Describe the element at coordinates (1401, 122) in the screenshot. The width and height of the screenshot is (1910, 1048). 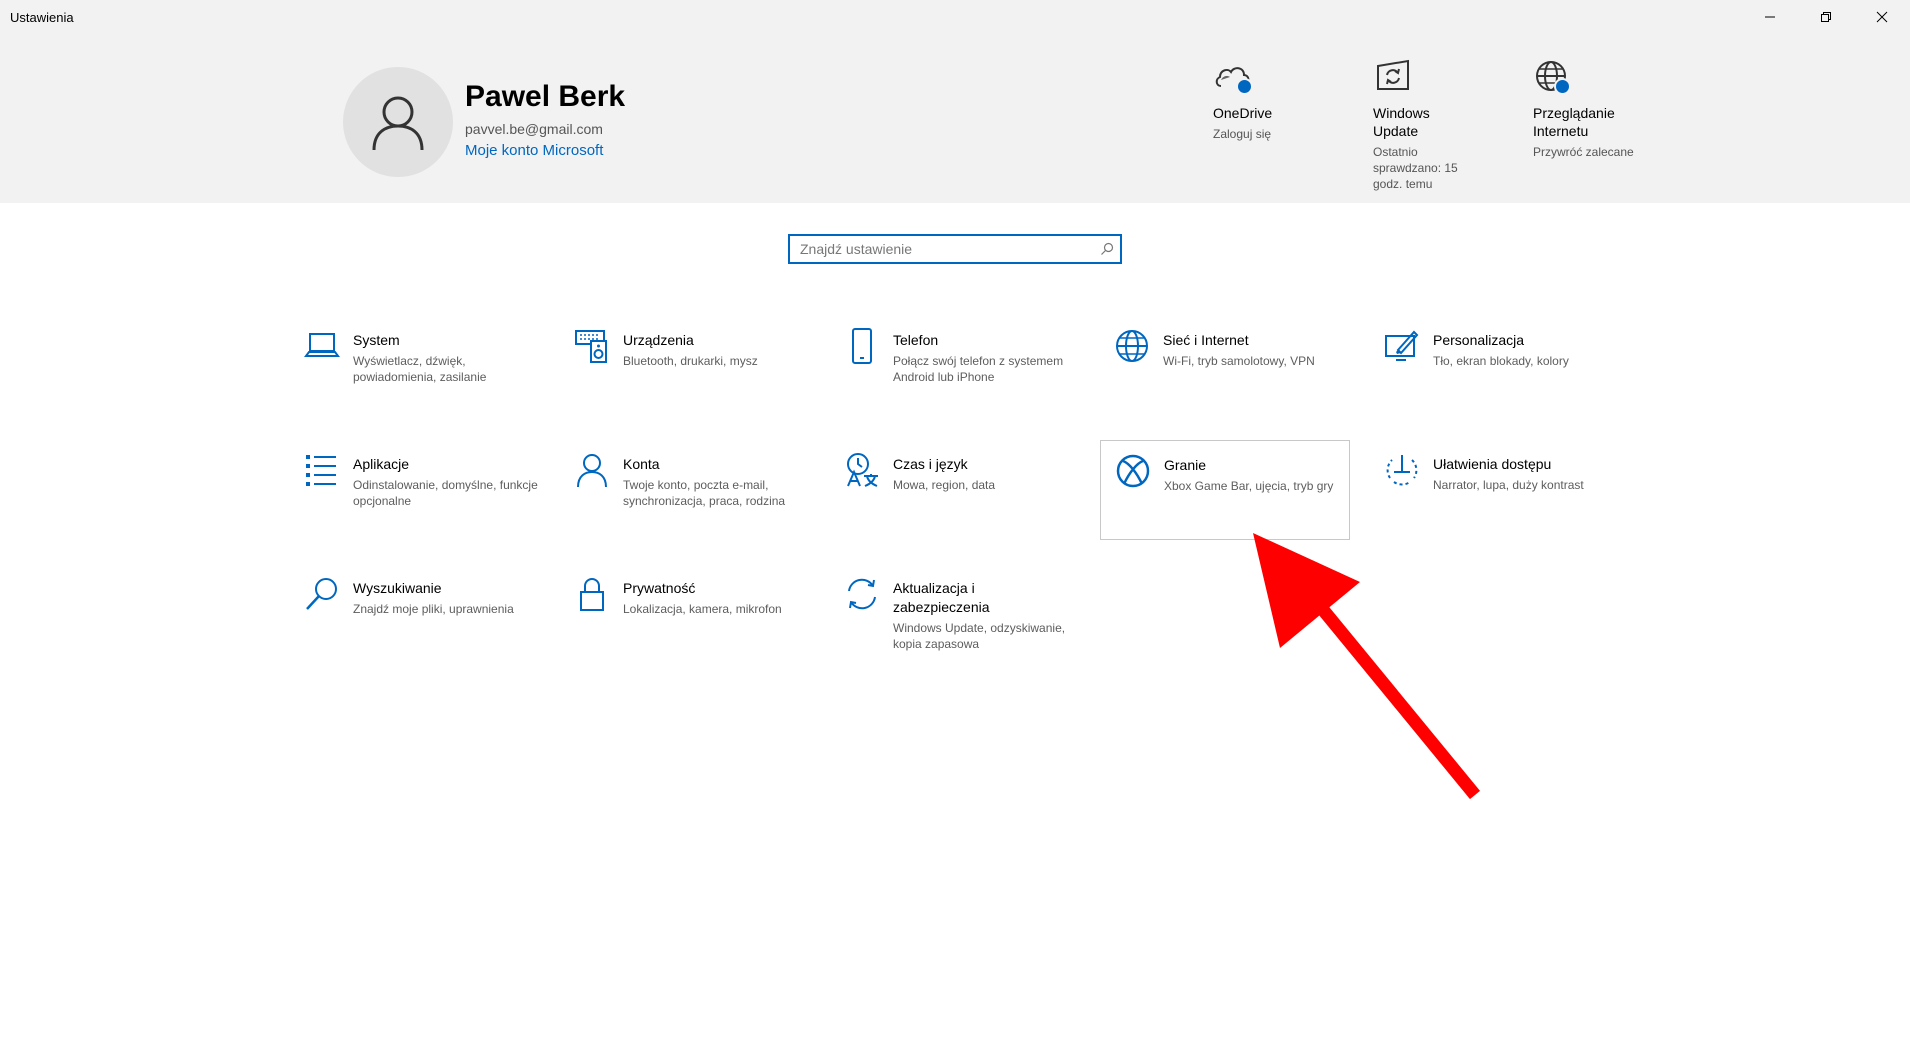
I see `quick-item-title: Windows Update` at that location.